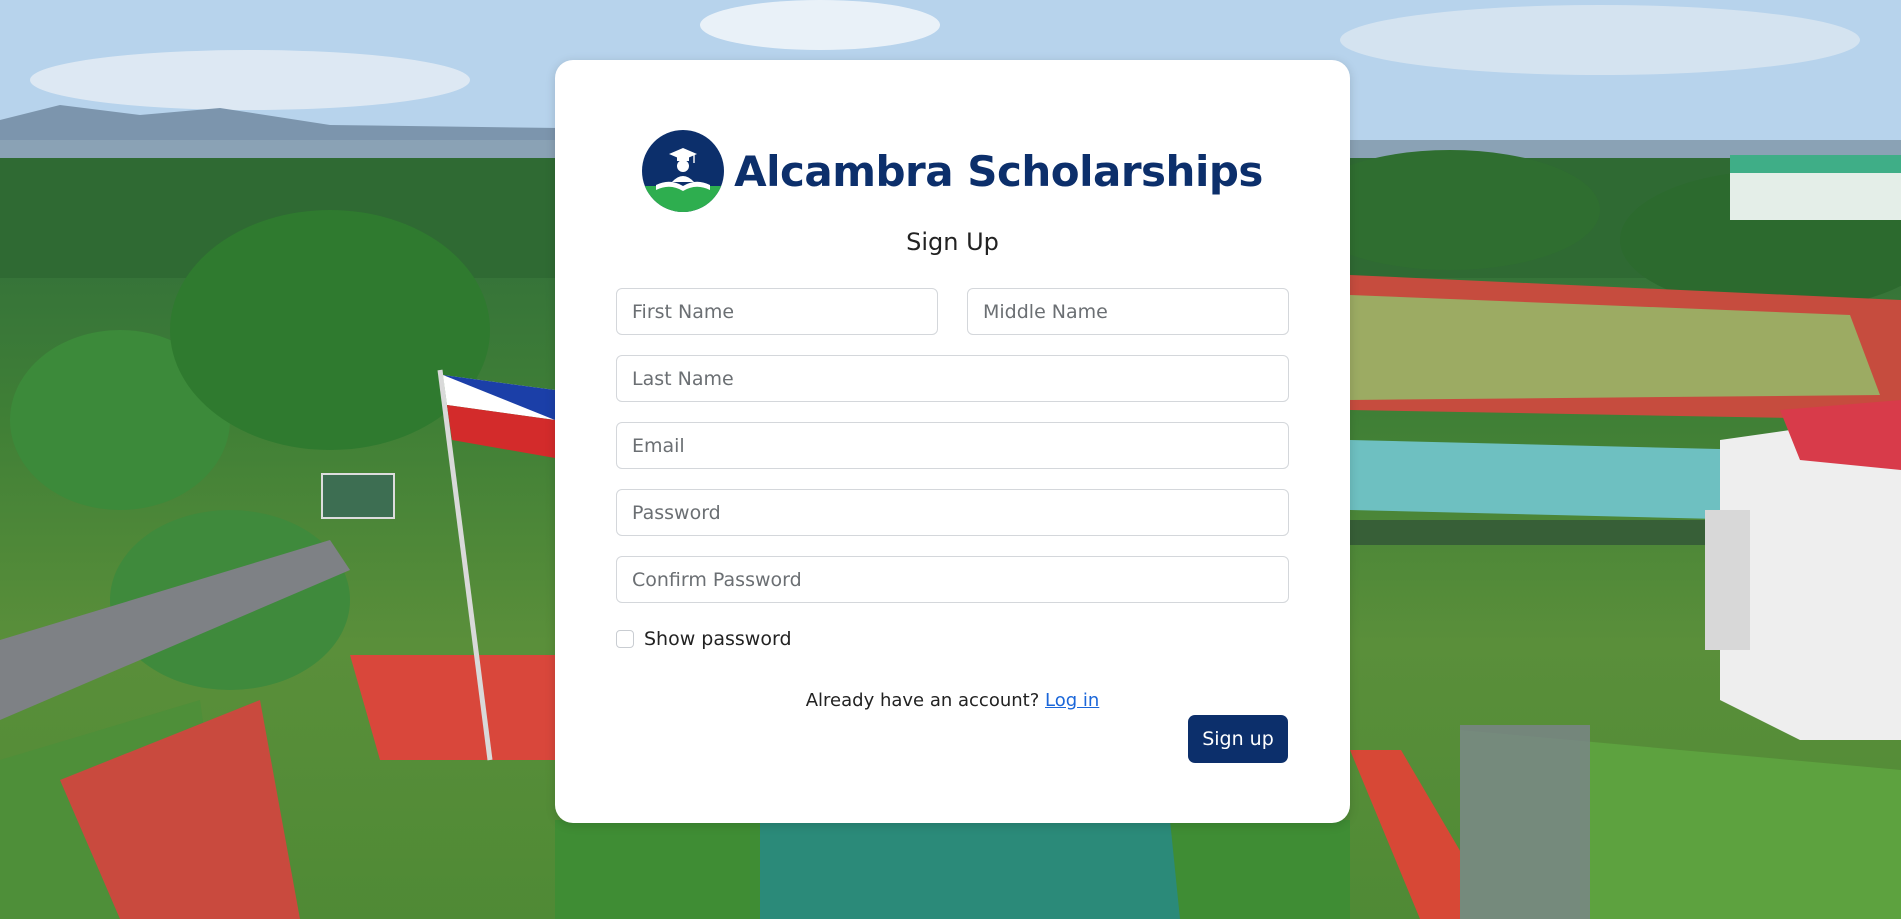  Describe the element at coordinates (1072, 700) in the screenshot. I see `login-link: Log in` at that location.